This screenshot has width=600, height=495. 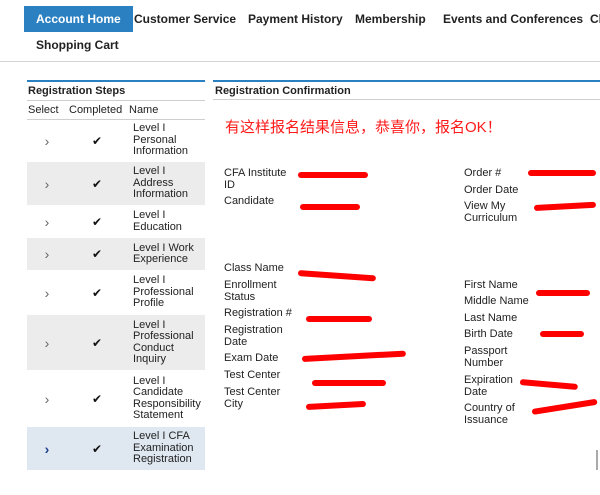 What do you see at coordinates (513, 19) in the screenshot?
I see `tab-events-conferences: Events and Conferences` at bounding box center [513, 19].